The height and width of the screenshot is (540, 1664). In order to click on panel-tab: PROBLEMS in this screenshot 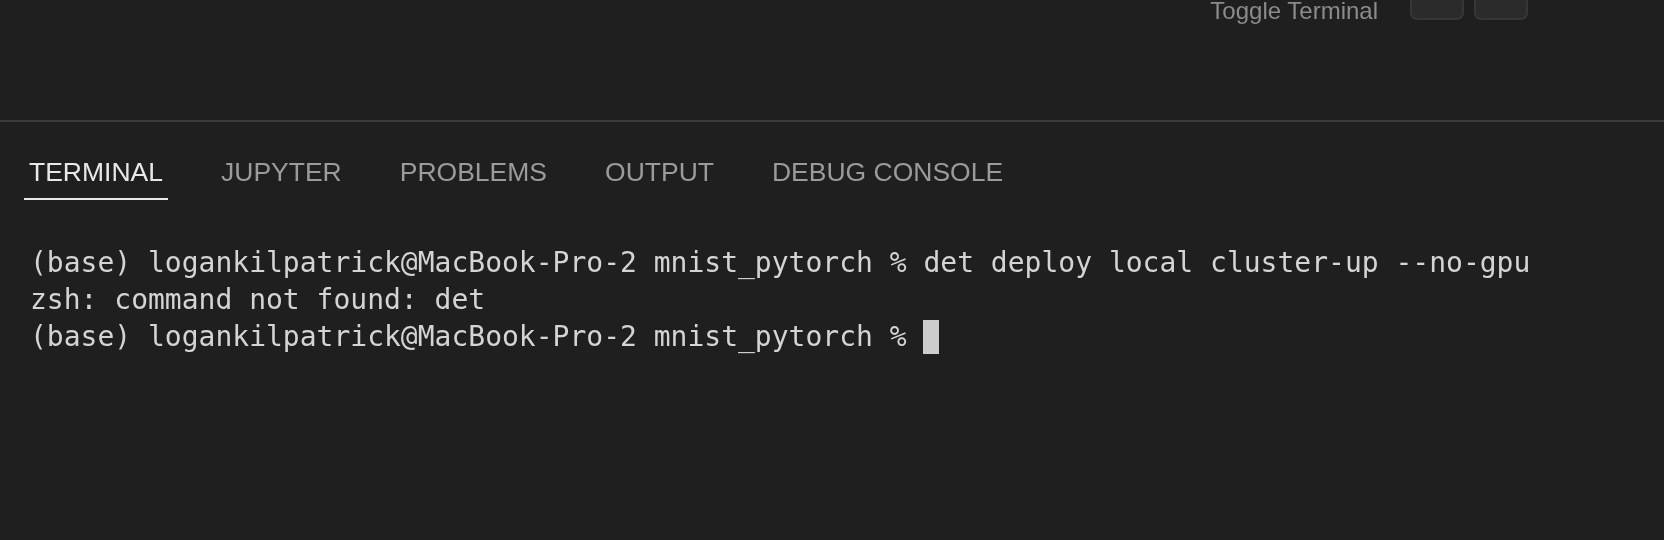, I will do `click(473, 176)`.